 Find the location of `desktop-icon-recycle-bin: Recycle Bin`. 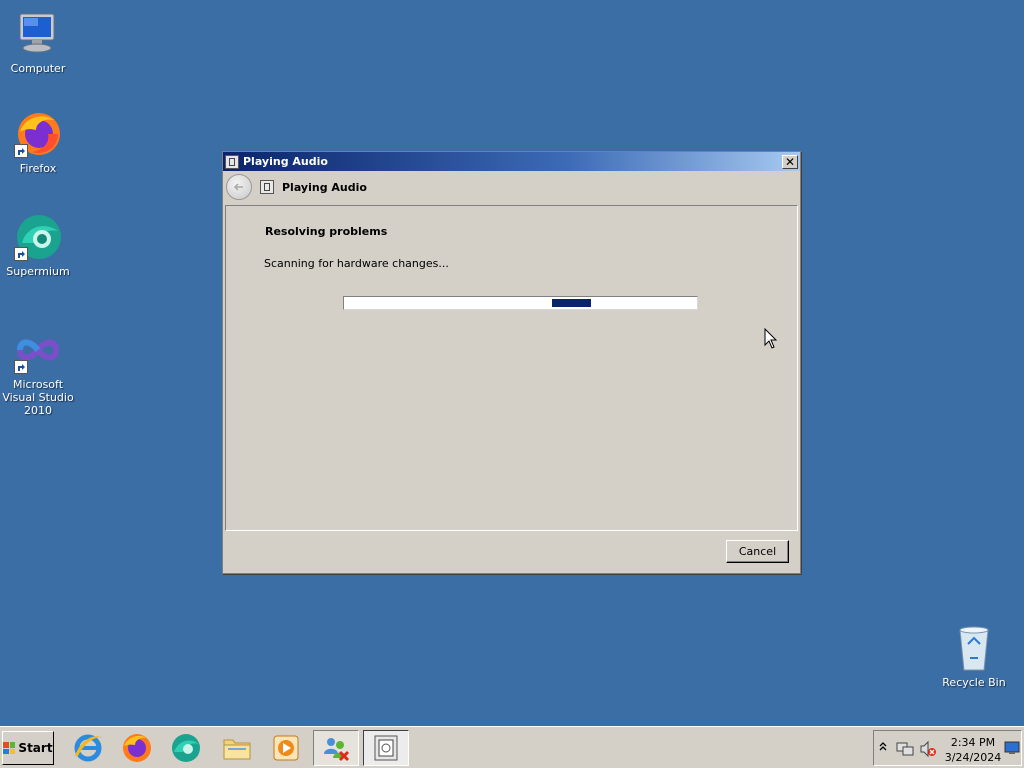

desktop-icon-recycle-bin: Recycle Bin is located at coordinates (974, 656).